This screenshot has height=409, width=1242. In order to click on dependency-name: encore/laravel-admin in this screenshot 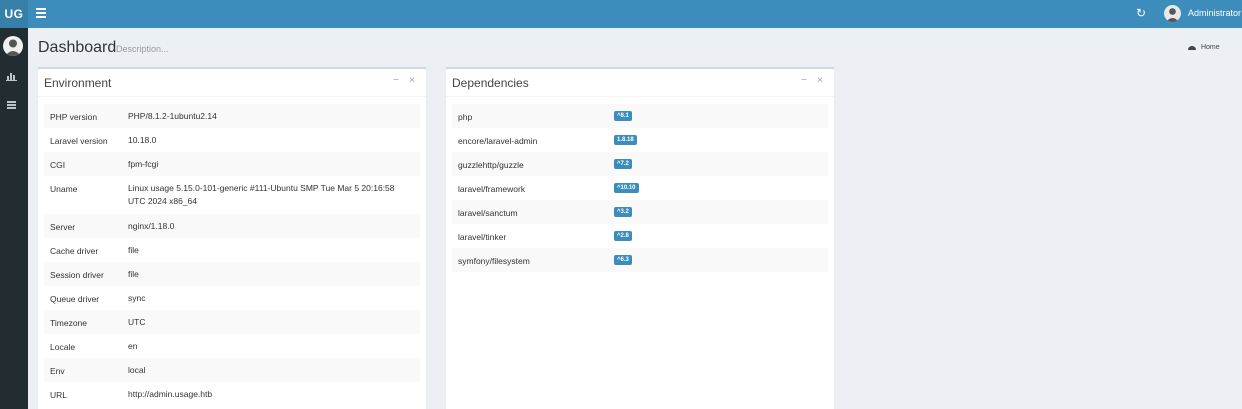, I will do `click(498, 141)`.